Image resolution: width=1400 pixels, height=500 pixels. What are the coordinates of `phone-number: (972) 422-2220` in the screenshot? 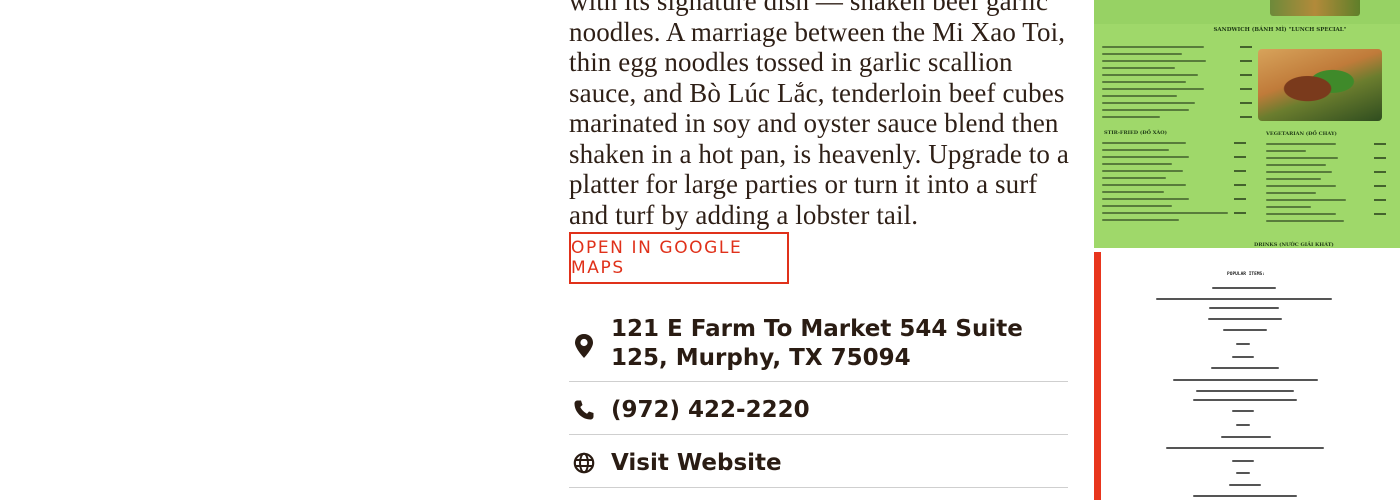 It's located at (839, 410).